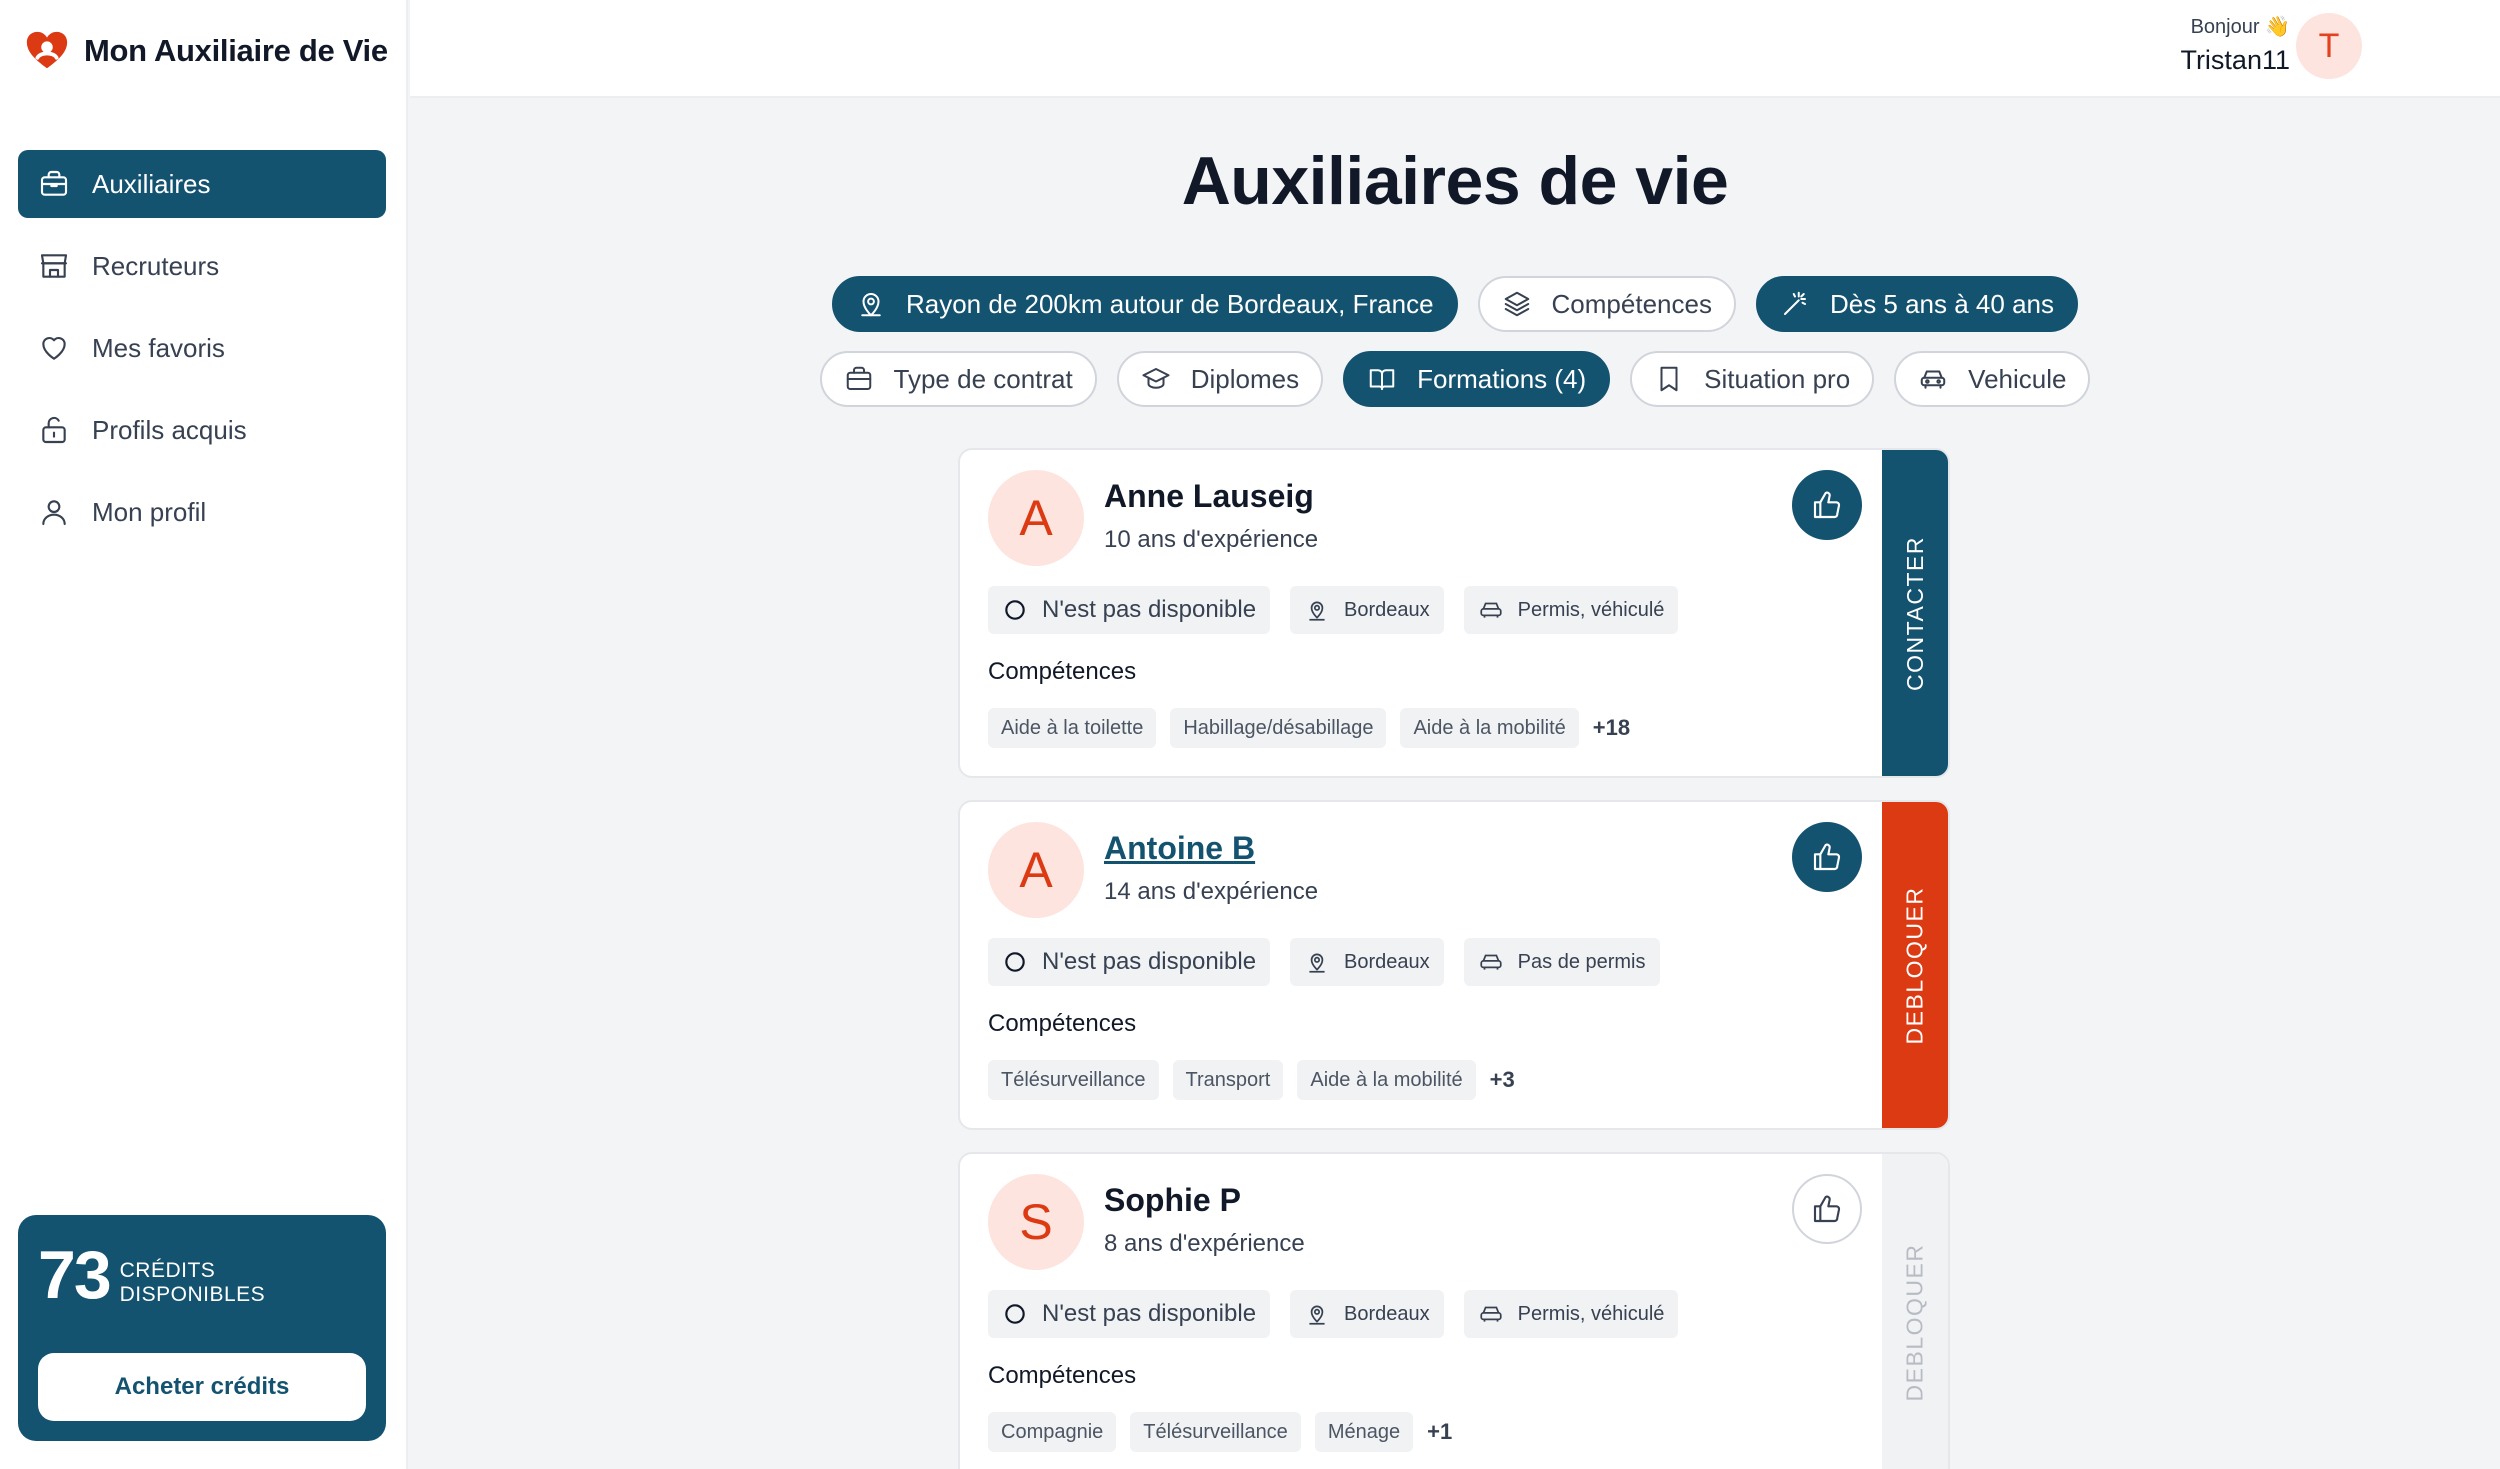 Image resolution: width=2500 pixels, height=1469 pixels. I want to click on username: Tristan11, so click(2235, 60).